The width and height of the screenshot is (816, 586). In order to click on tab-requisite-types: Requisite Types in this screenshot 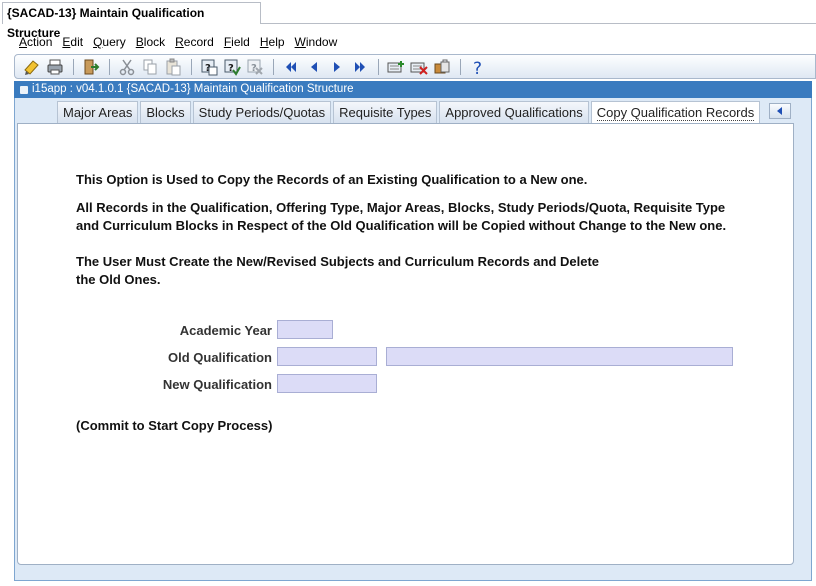, I will do `click(385, 112)`.